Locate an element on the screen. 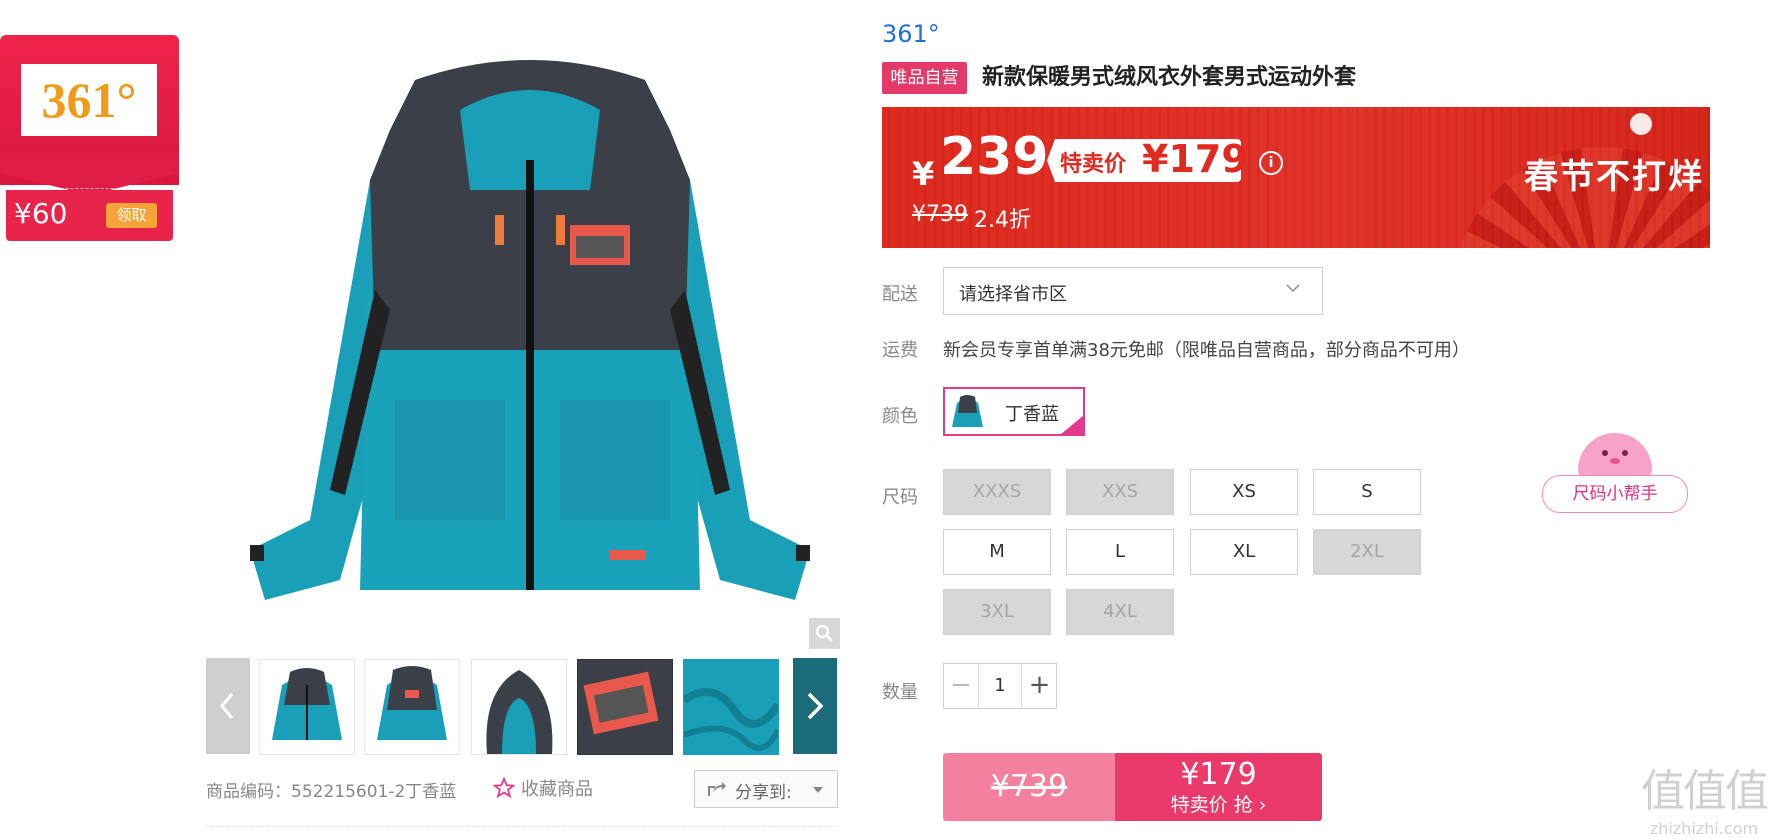 The width and height of the screenshot is (1778, 838). coin-decoration is located at coordinates (1641, 124).